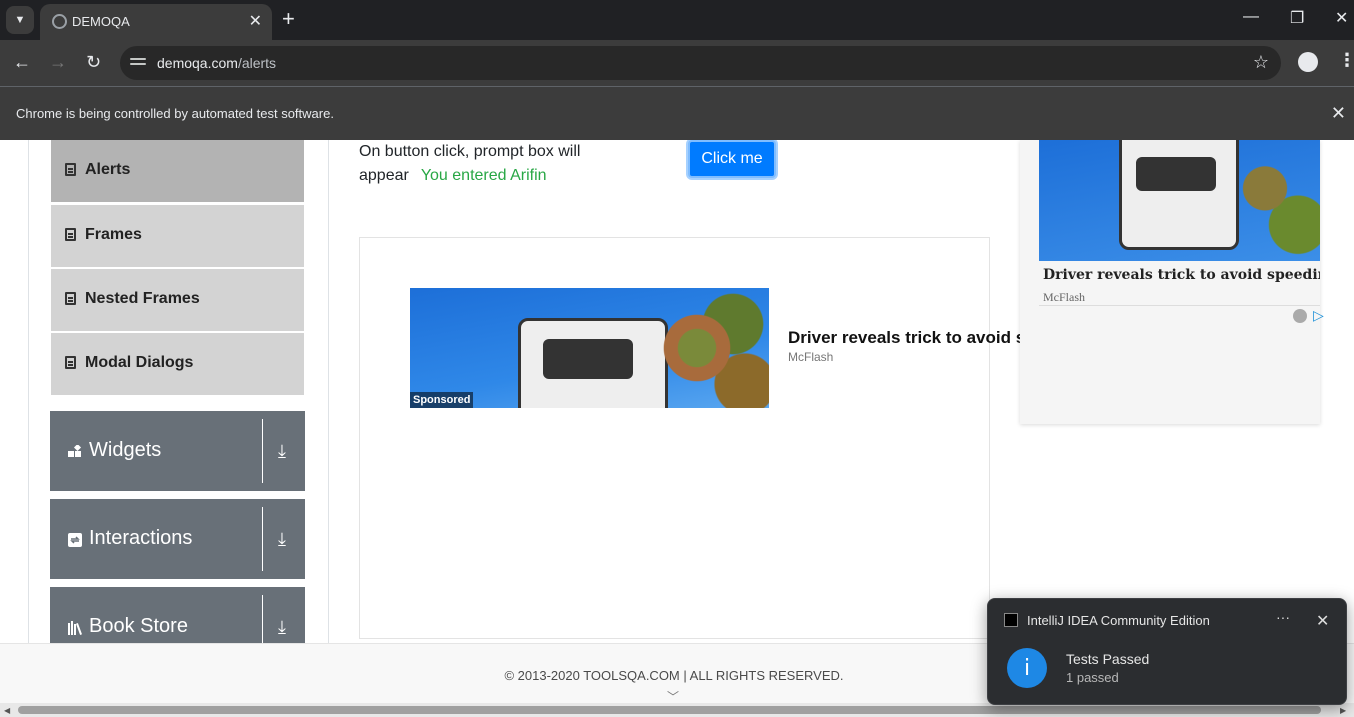 The image size is (1354, 717). Describe the element at coordinates (75, 451) in the screenshot. I see `widgets-icon` at that location.